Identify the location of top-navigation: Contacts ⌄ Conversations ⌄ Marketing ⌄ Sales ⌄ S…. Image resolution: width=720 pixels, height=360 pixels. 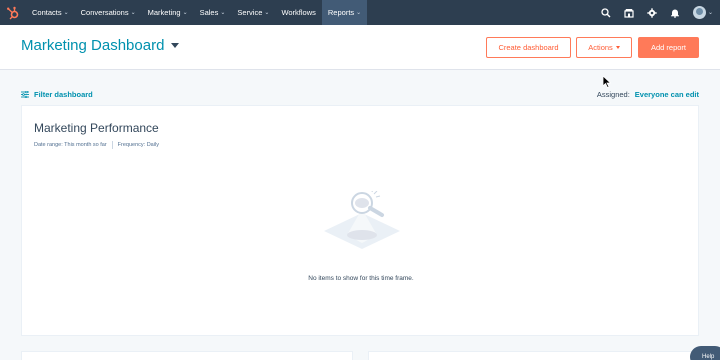
(360, 12).